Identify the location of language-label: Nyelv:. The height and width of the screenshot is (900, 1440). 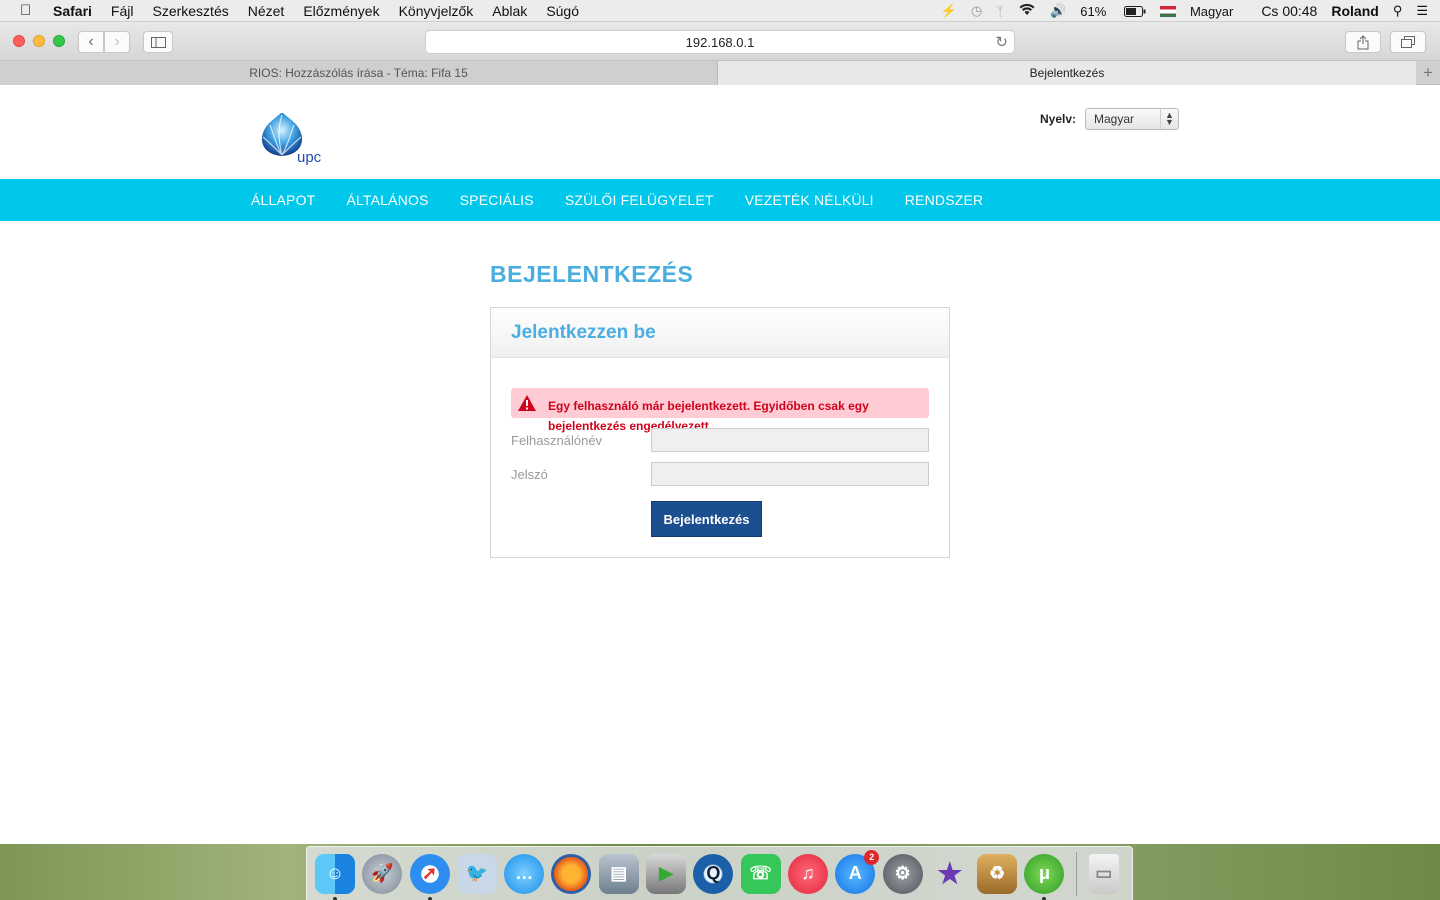
(1058, 119).